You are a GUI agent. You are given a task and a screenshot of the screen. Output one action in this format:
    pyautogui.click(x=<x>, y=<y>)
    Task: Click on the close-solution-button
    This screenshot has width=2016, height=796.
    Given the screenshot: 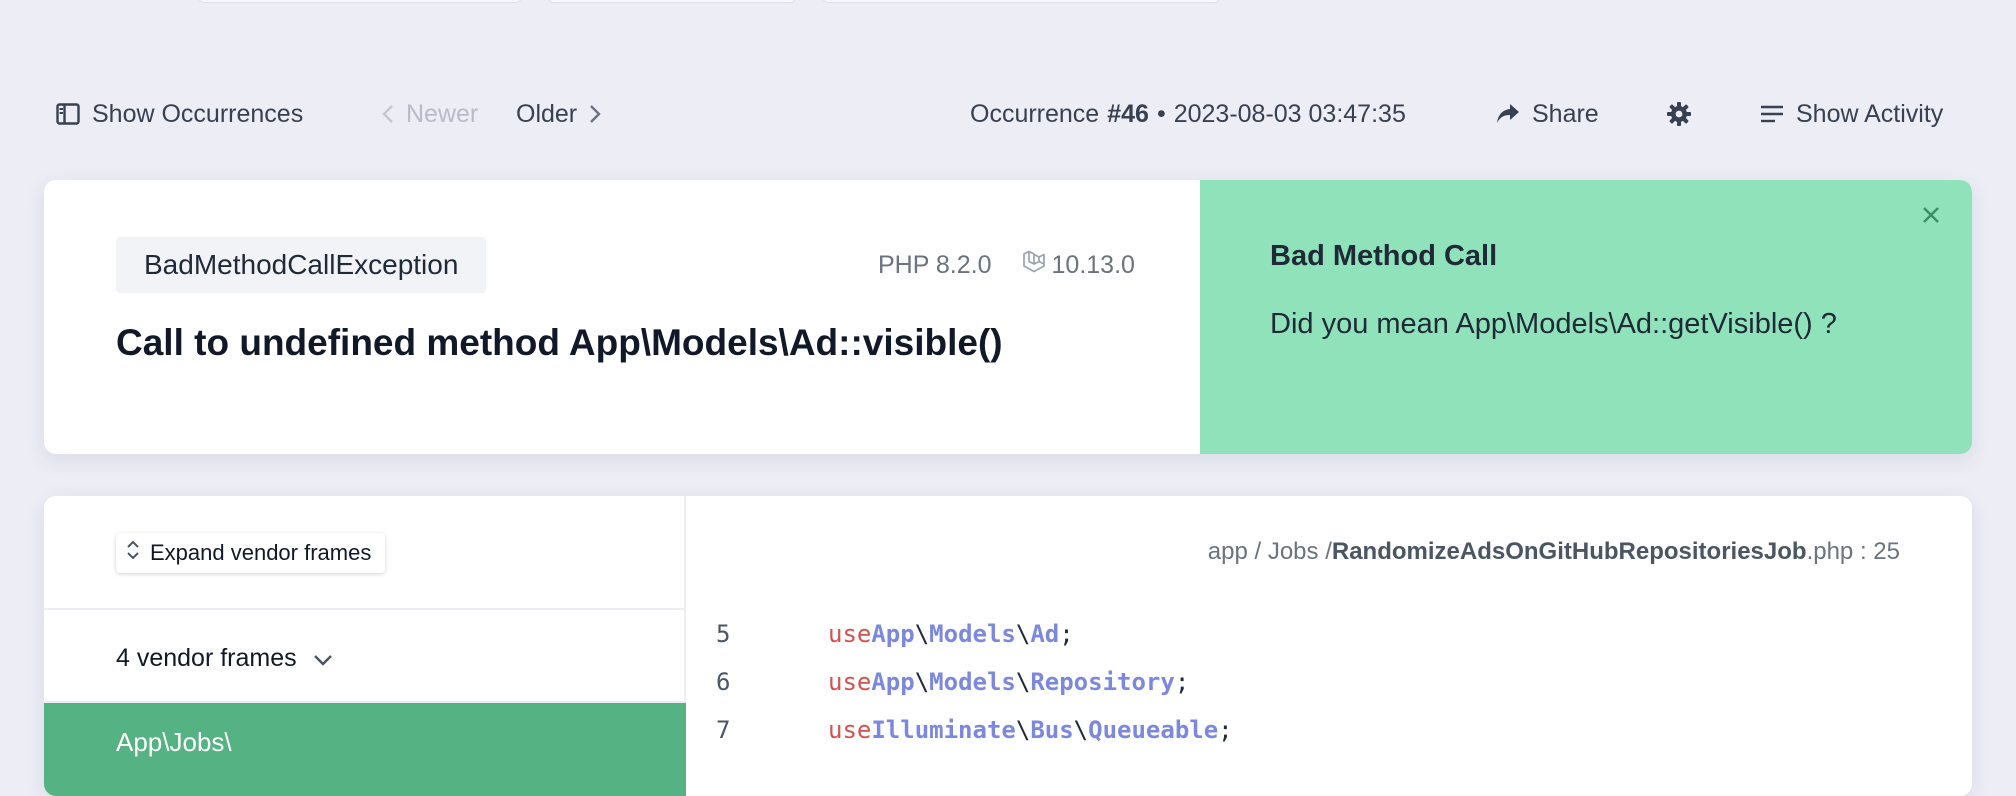 What is the action you would take?
    pyautogui.click(x=1931, y=217)
    